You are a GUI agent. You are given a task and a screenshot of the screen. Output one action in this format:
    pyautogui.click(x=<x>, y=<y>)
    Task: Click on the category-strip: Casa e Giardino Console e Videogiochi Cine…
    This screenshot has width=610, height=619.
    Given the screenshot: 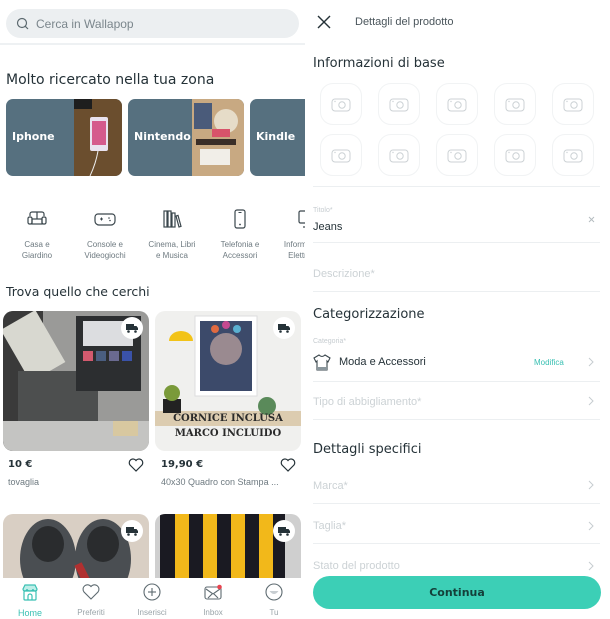 What is the action you would take?
    pyautogui.click(x=152, y=238)
    